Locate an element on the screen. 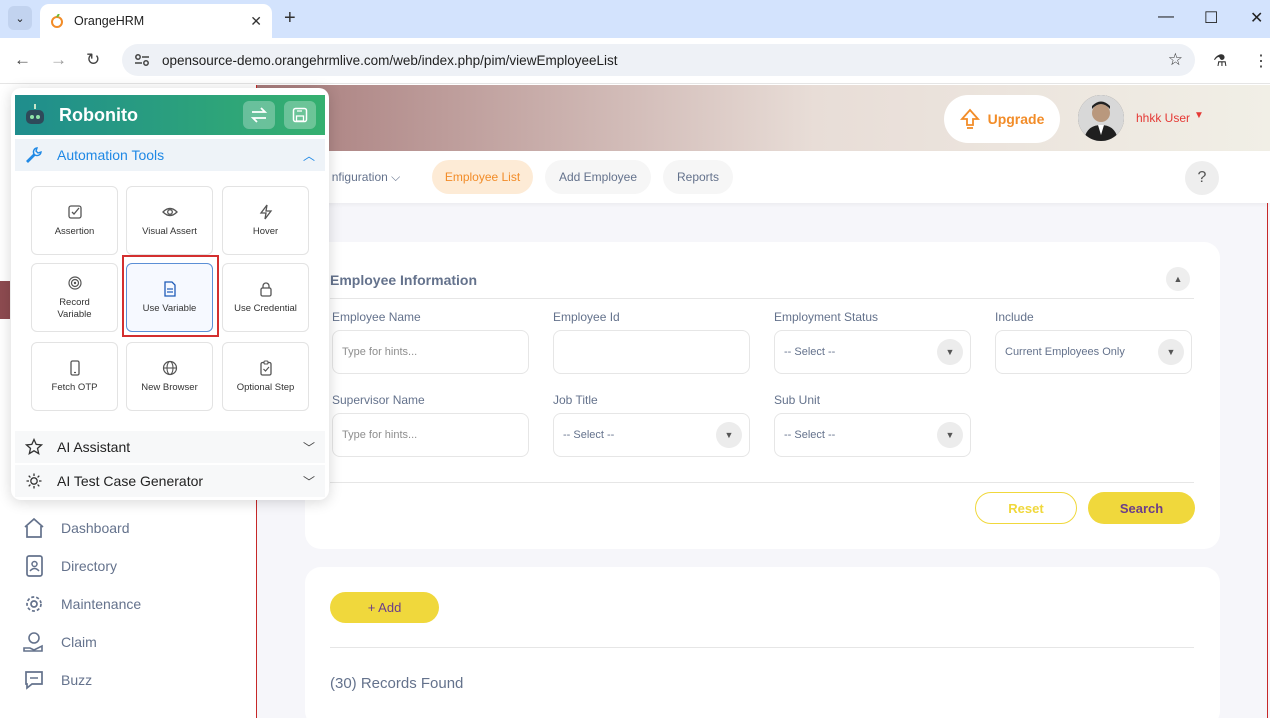  sub-unit-select: -- Select -- ▼ is located at coordinates (872, 435).